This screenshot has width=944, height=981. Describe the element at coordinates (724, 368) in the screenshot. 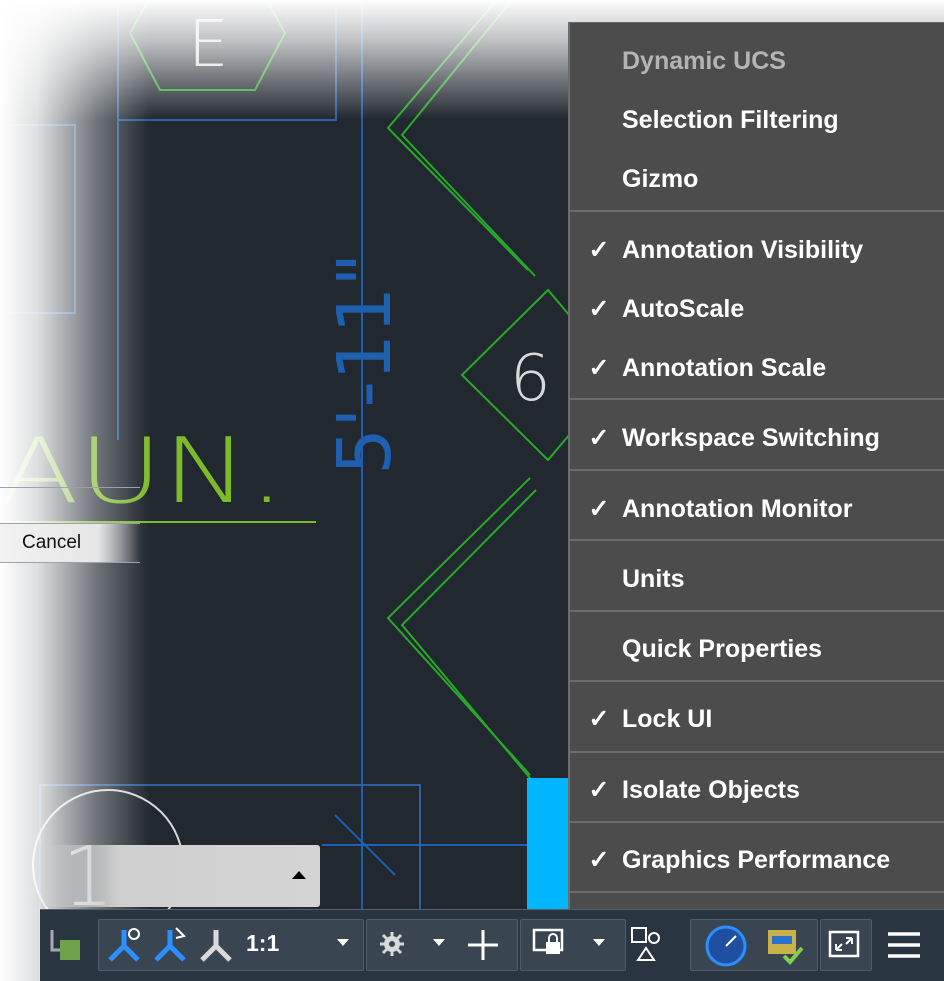

I see `menu-item-label: Annotation Scale` at that location.